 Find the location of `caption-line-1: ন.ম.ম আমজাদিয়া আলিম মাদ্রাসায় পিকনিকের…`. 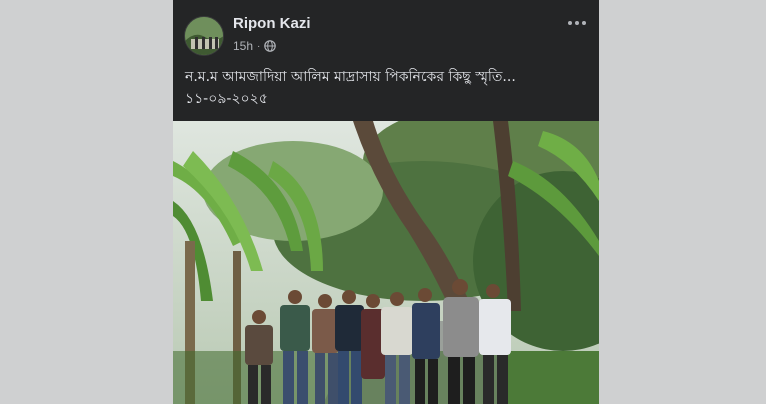

caption-line-1: ন.ম.ম আমজাদিয়া আলিম মাদ্রাসায় পিকনিকের… is located at coordinates (350, 77).